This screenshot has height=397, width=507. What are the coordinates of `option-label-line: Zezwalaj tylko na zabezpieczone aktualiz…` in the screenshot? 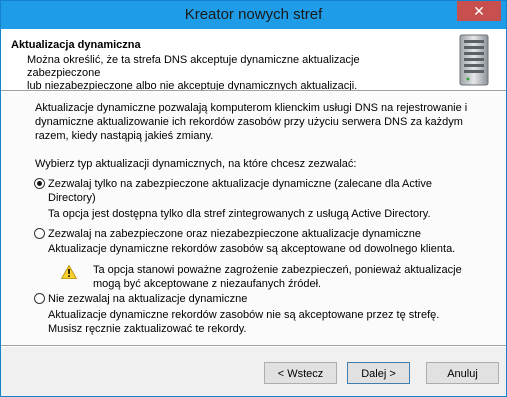 It's located at (258, 184).